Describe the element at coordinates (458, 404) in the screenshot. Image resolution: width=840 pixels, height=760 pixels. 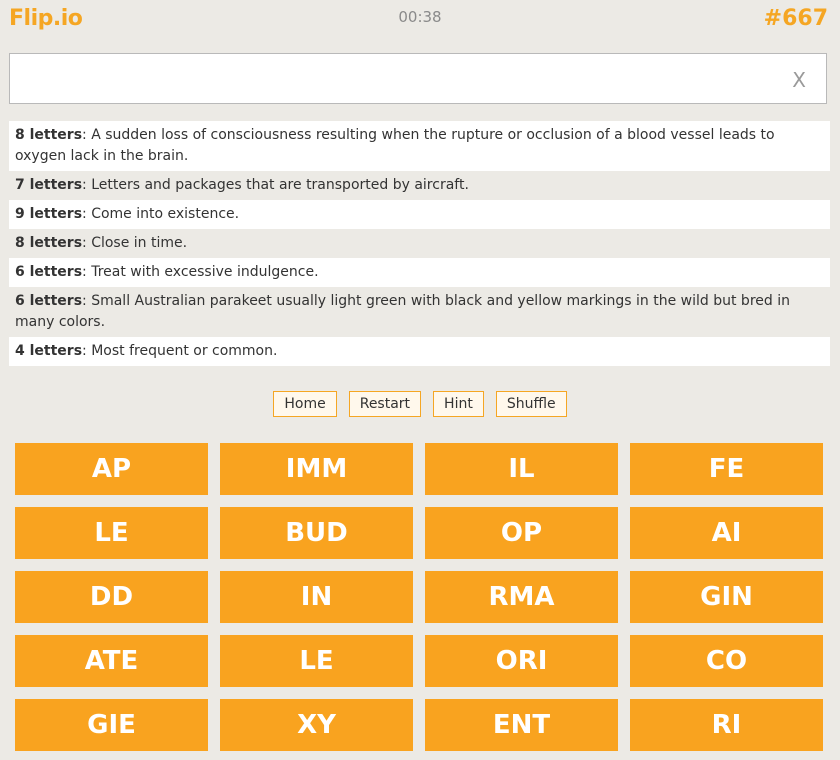
I see `hint-button: Hint` at that location.